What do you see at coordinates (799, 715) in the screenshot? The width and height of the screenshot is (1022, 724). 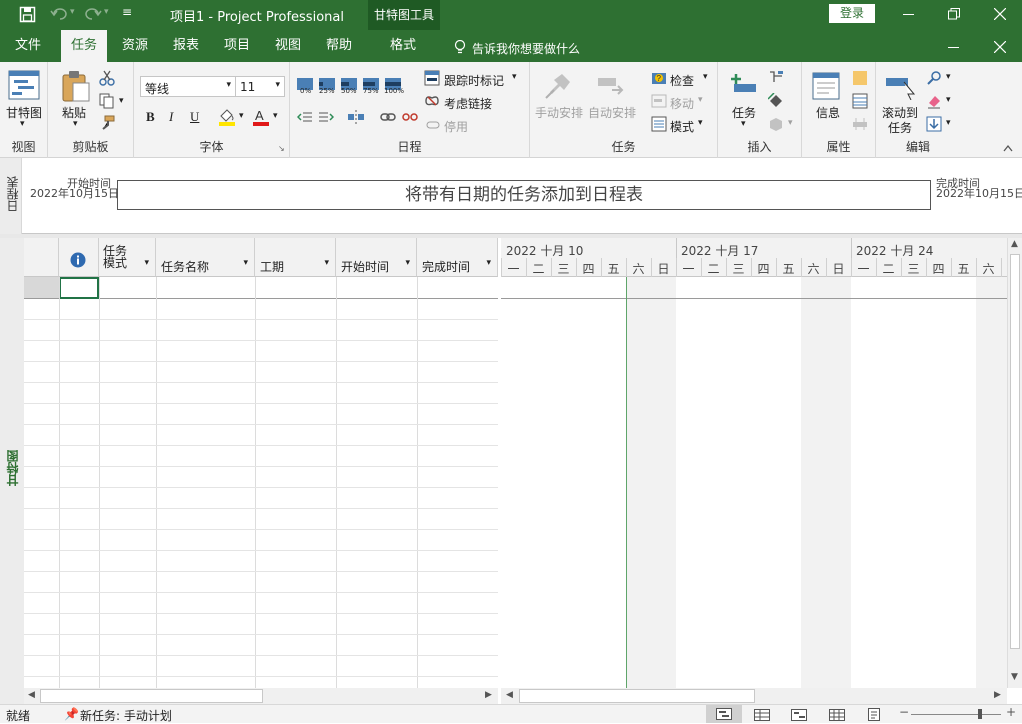 I see `team-planner-shortcut-icon` at bounding box center [799, 715].